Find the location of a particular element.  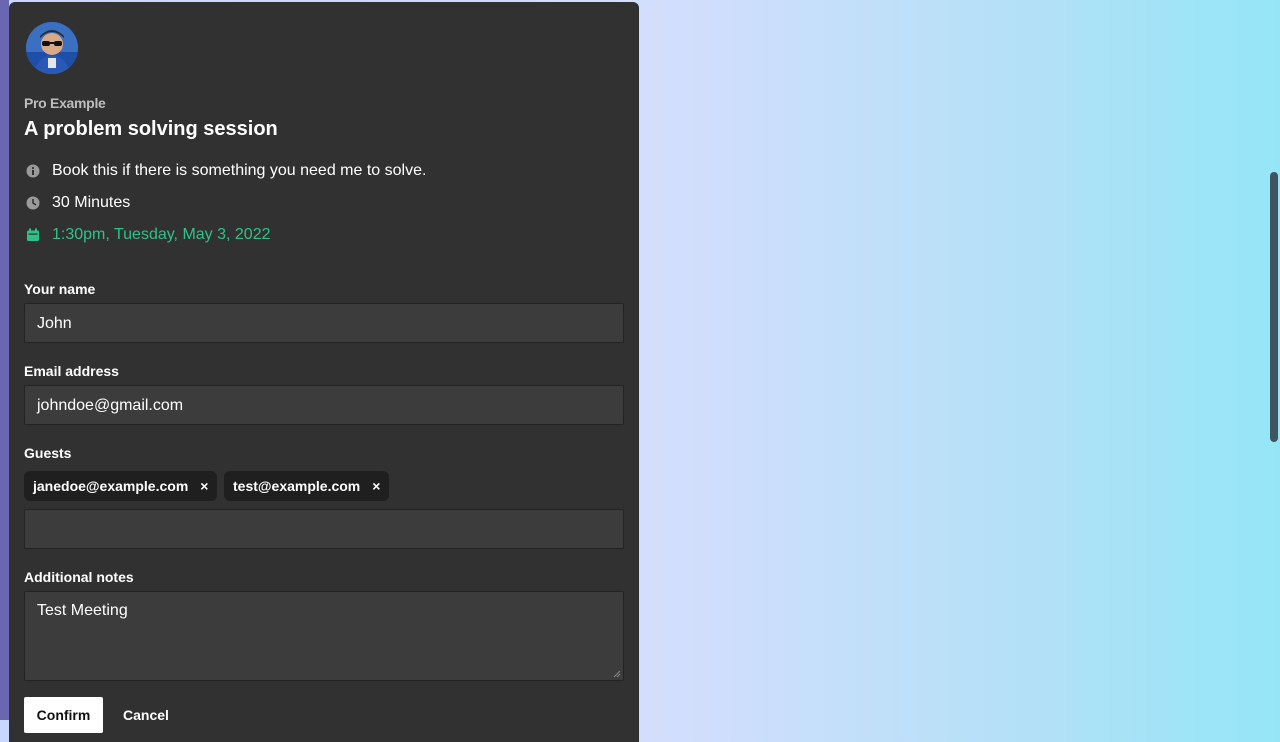

event-title: A problem solving session is located at coordinates (151, 129).